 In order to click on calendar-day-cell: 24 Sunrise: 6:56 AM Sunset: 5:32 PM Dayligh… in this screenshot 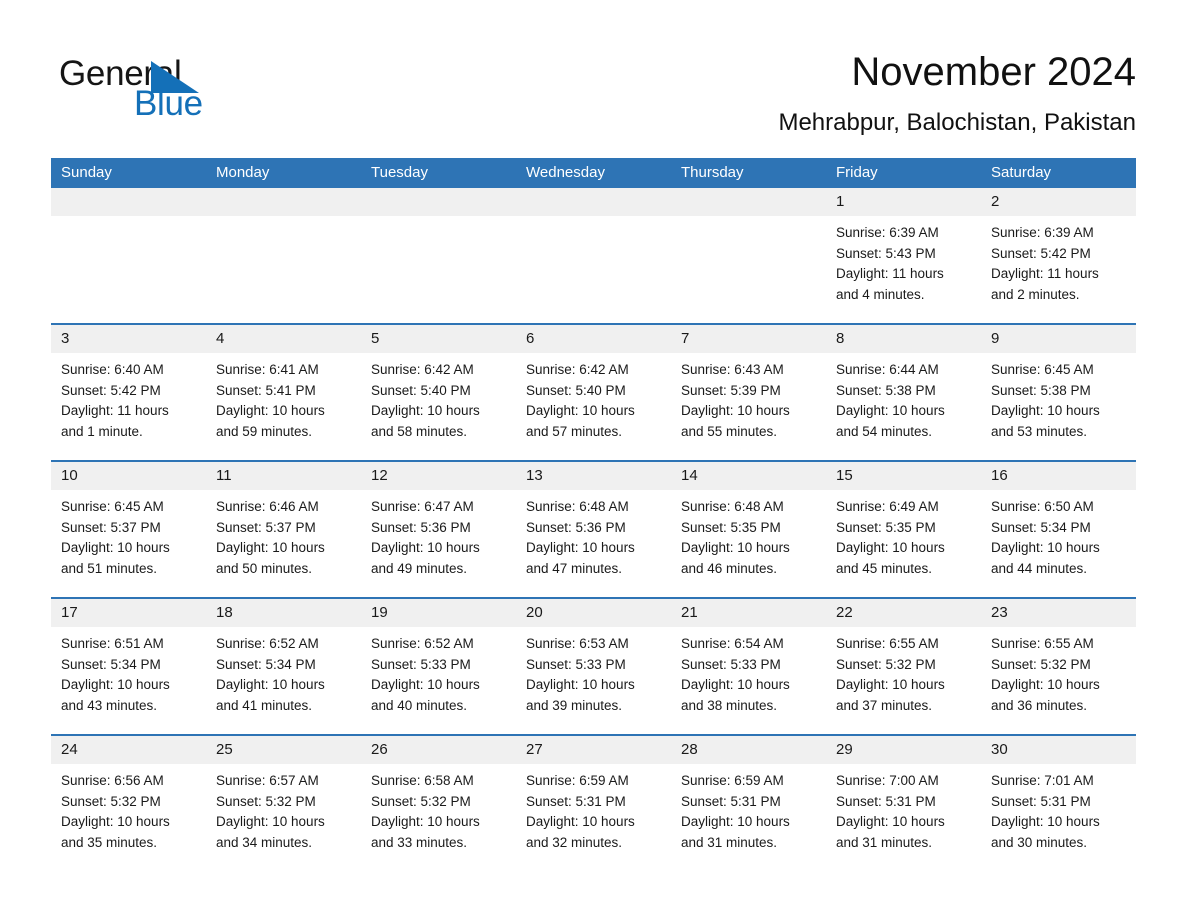, I will do `click(128, 802)`.